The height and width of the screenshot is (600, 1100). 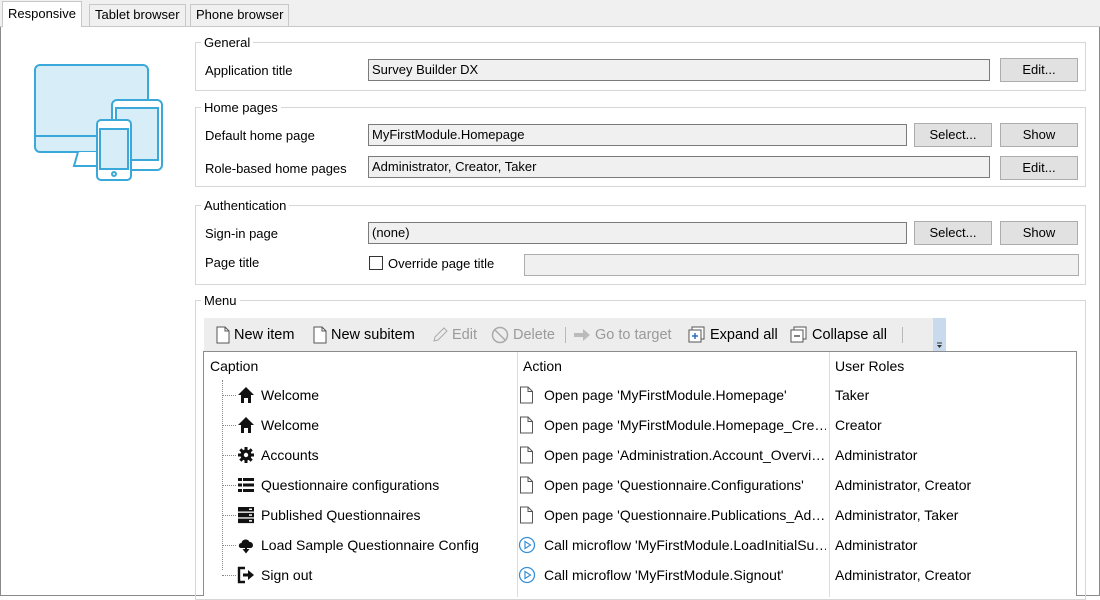 What do you see at coordinates (637, 135) in the screenshot?
I see `default-home-page-field: MyFirstModule.Homepage` at bounding box center [637, 135].